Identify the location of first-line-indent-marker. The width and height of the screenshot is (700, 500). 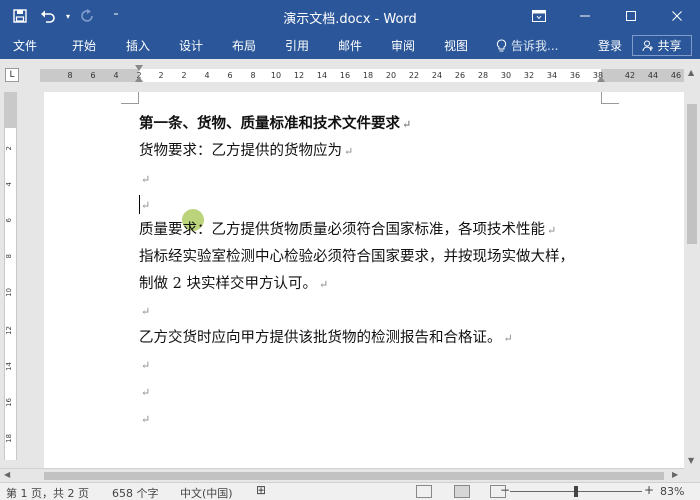
(139, 68).